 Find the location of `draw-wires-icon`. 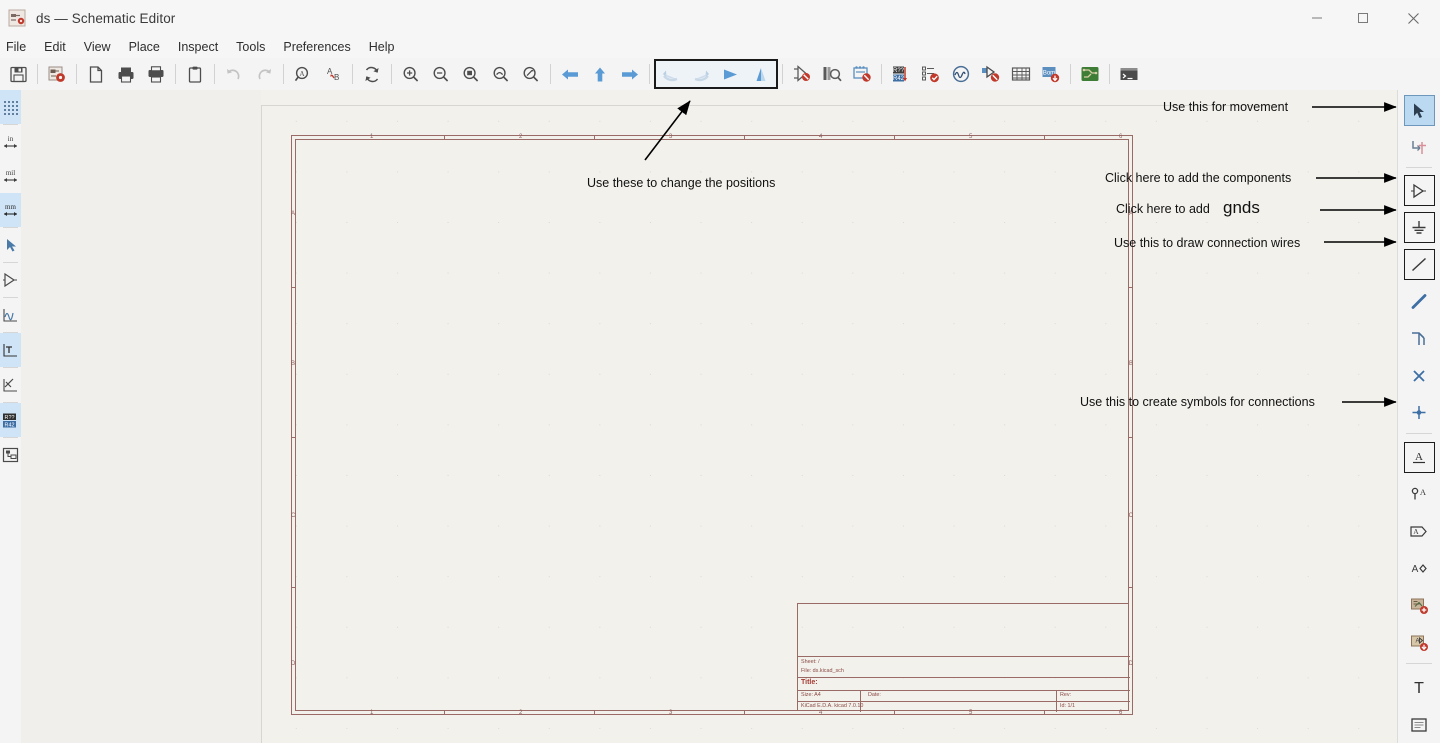

draw-wires-icon is located at coordinates (1419, 264).